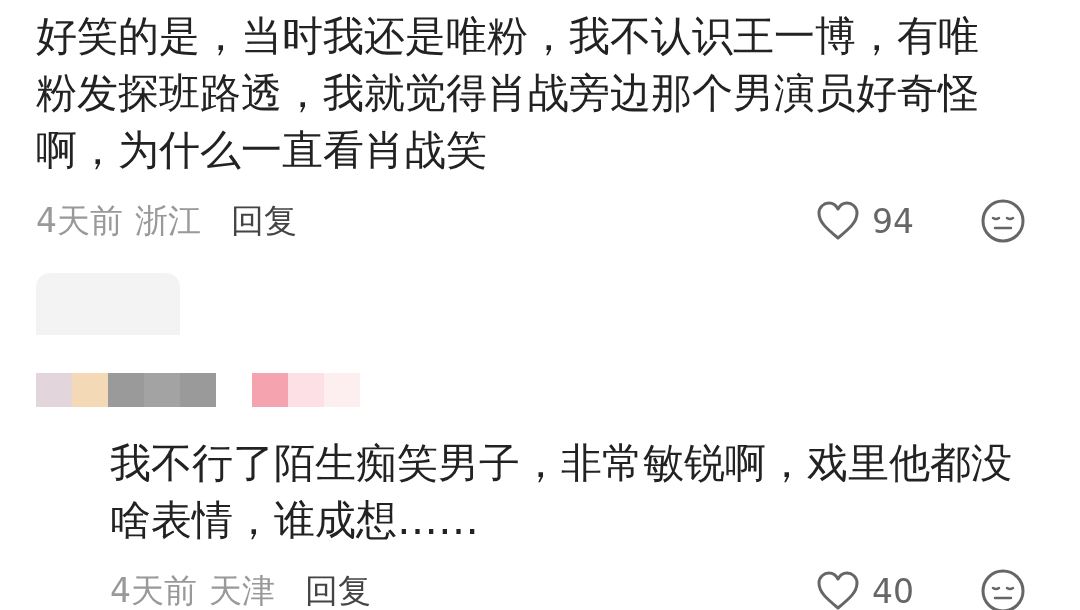  Describe the element at coordinates (893, 221) in the screenshot. I see `like-count: 94` at that location.